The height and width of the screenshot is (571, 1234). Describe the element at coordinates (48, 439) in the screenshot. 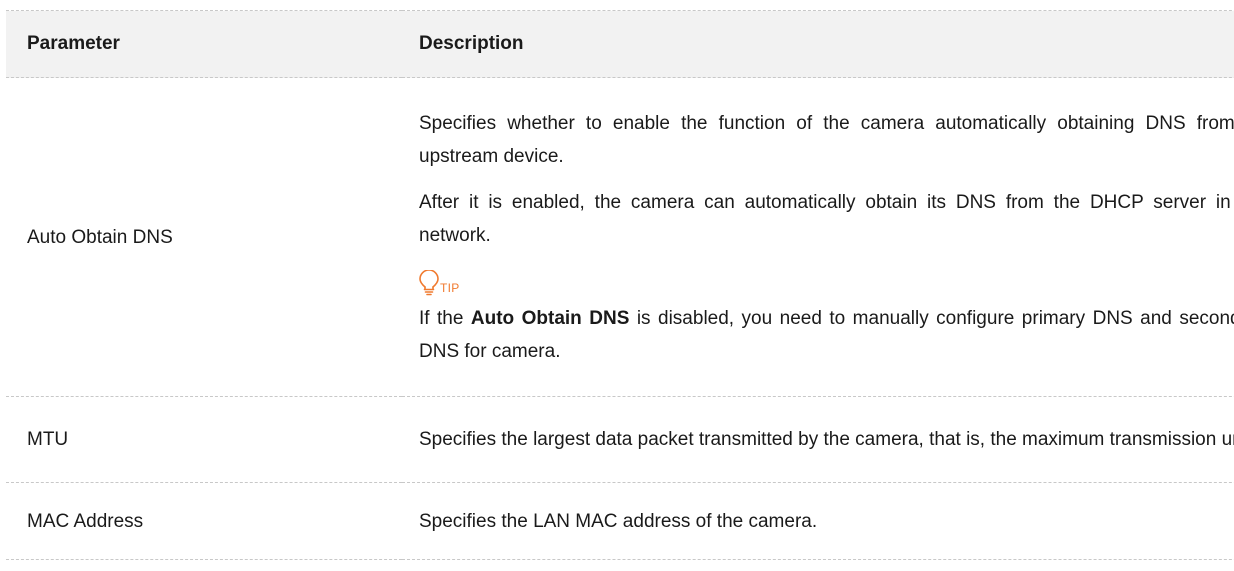

I see `parameter-cell: MTU` at that location.